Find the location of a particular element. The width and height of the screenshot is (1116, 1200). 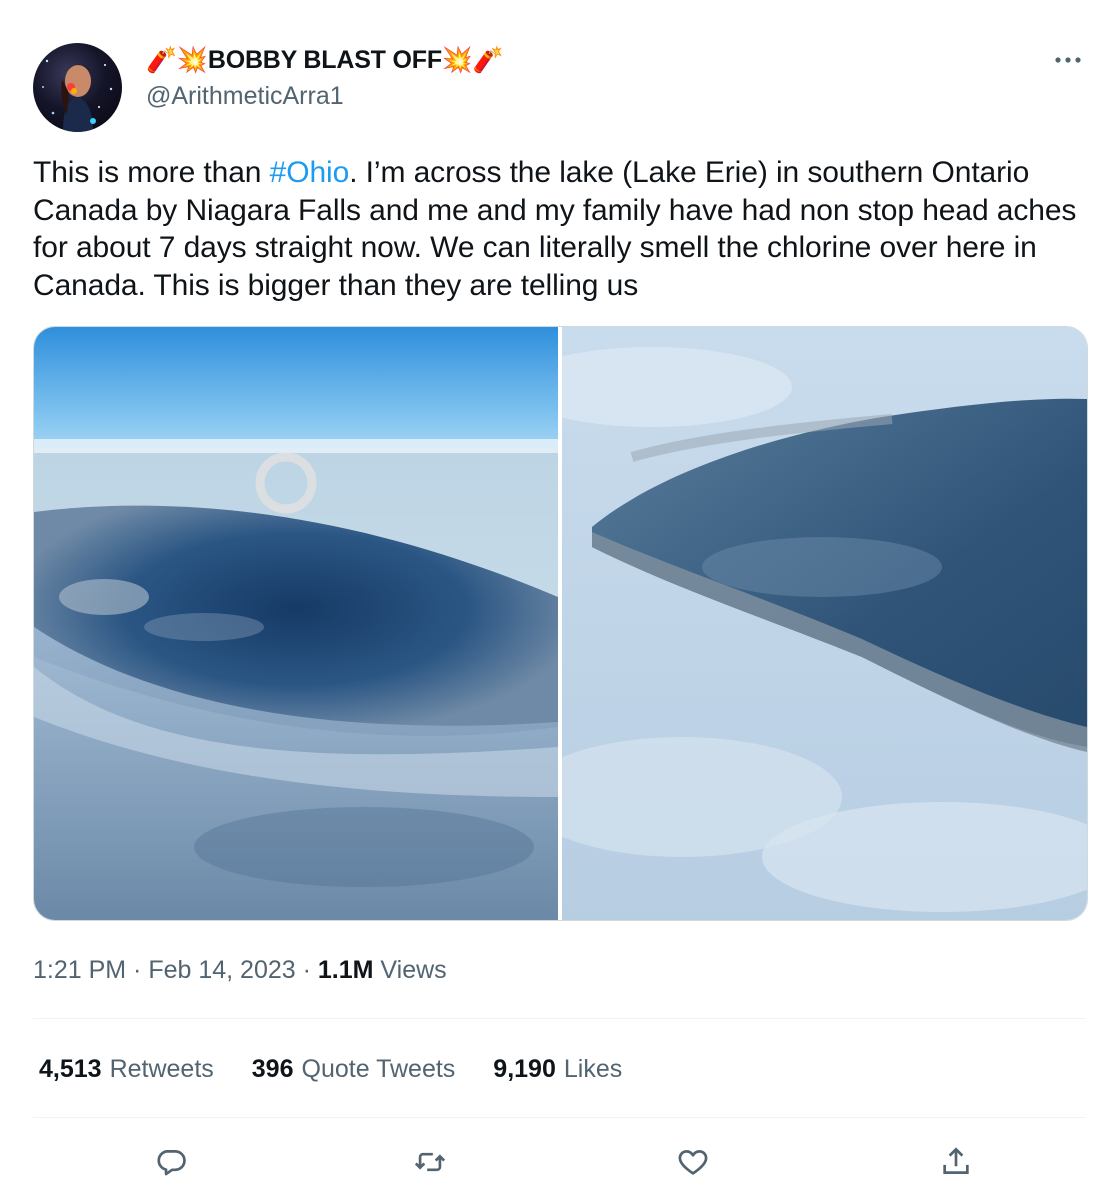

views-label: Views is located at coordinates (410, 970).